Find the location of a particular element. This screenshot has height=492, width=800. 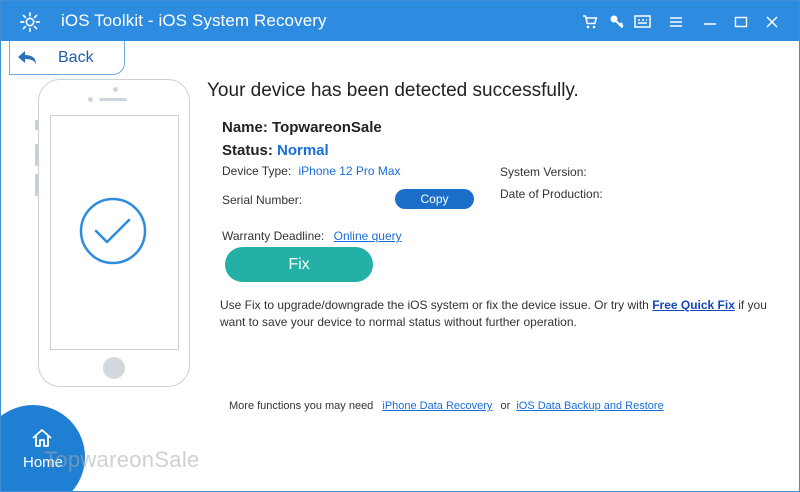

cart-button is located at coordinates (590, 22).